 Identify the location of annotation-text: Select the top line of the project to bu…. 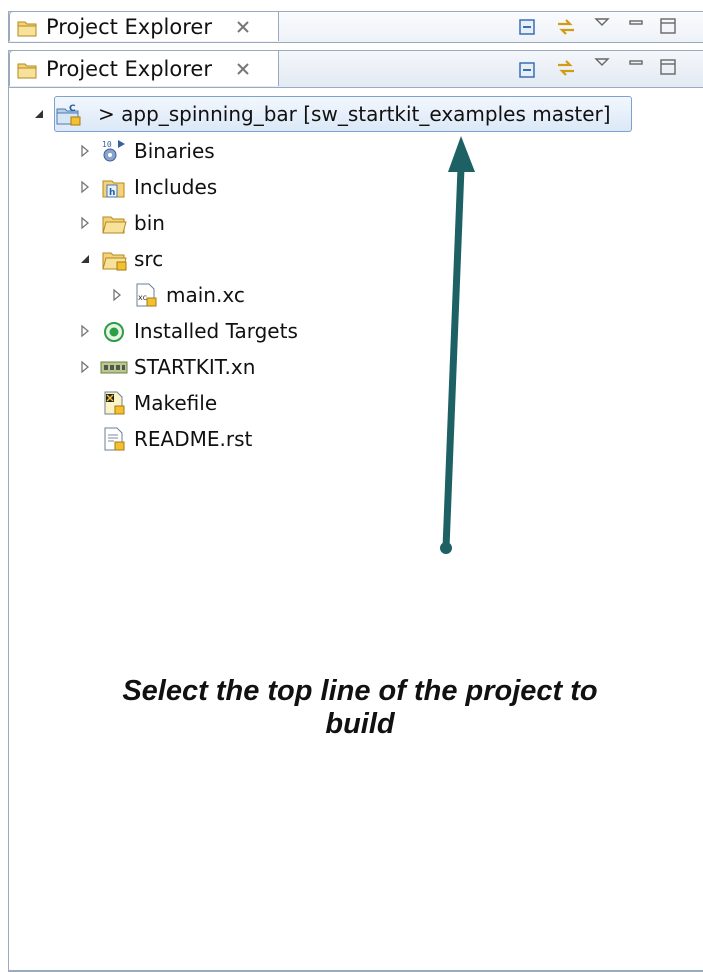
(360, 708).